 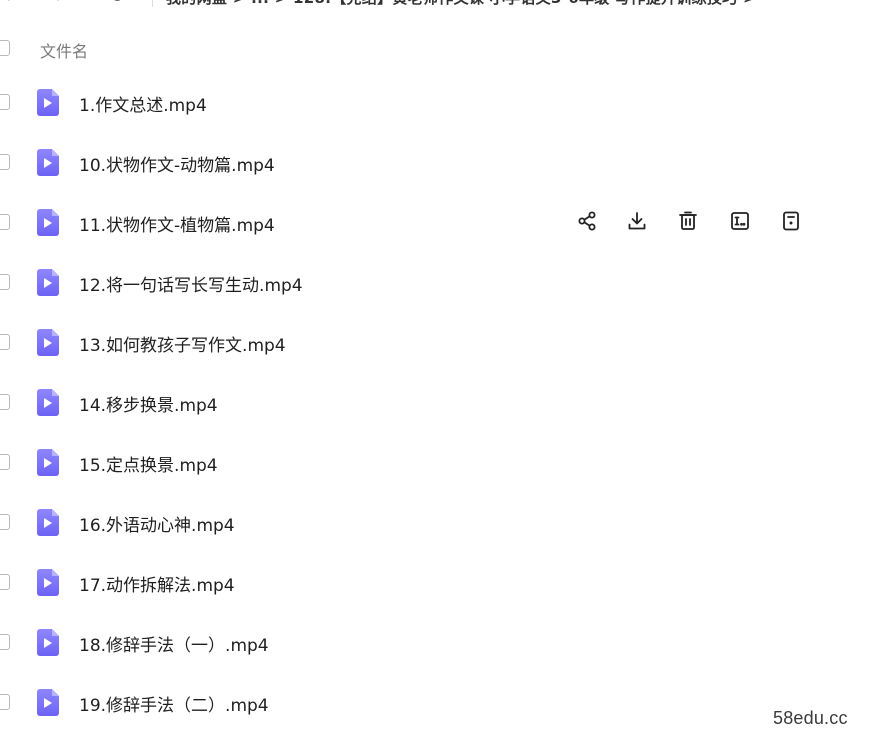 I want to click on list-item: 13.如何教孩子写作文.mp4, so click(x=437, y=342).